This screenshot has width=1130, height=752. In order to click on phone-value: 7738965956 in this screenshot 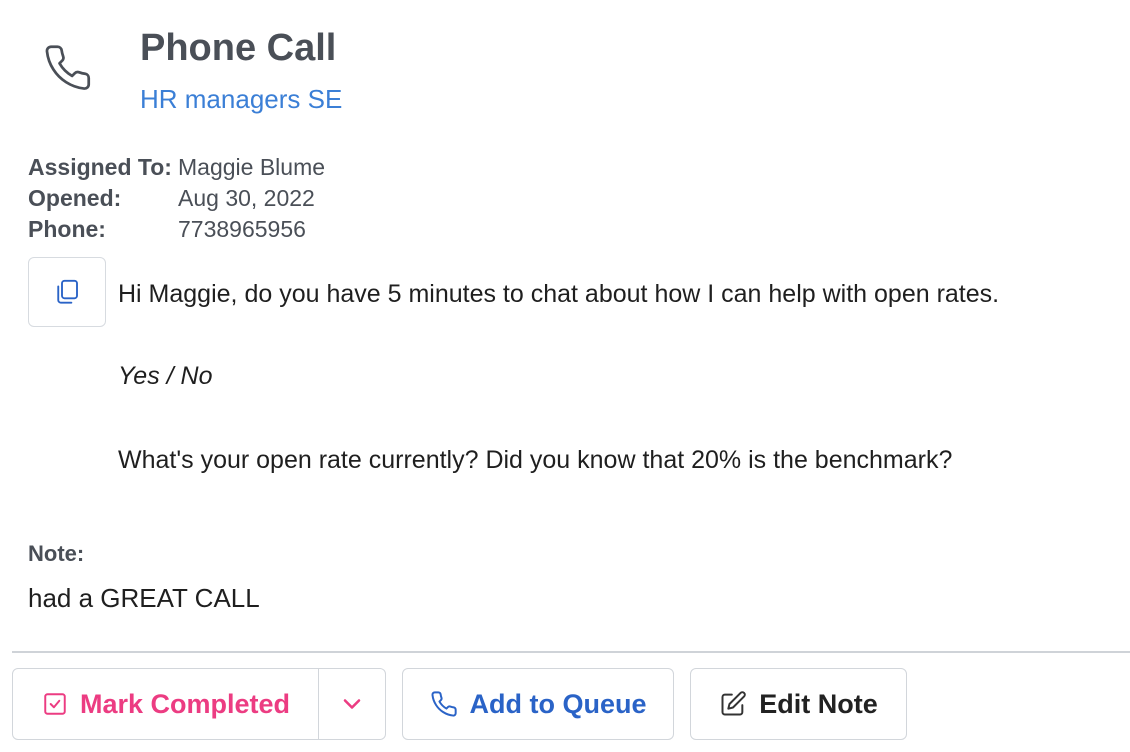, I will do `click(242, 229)`.